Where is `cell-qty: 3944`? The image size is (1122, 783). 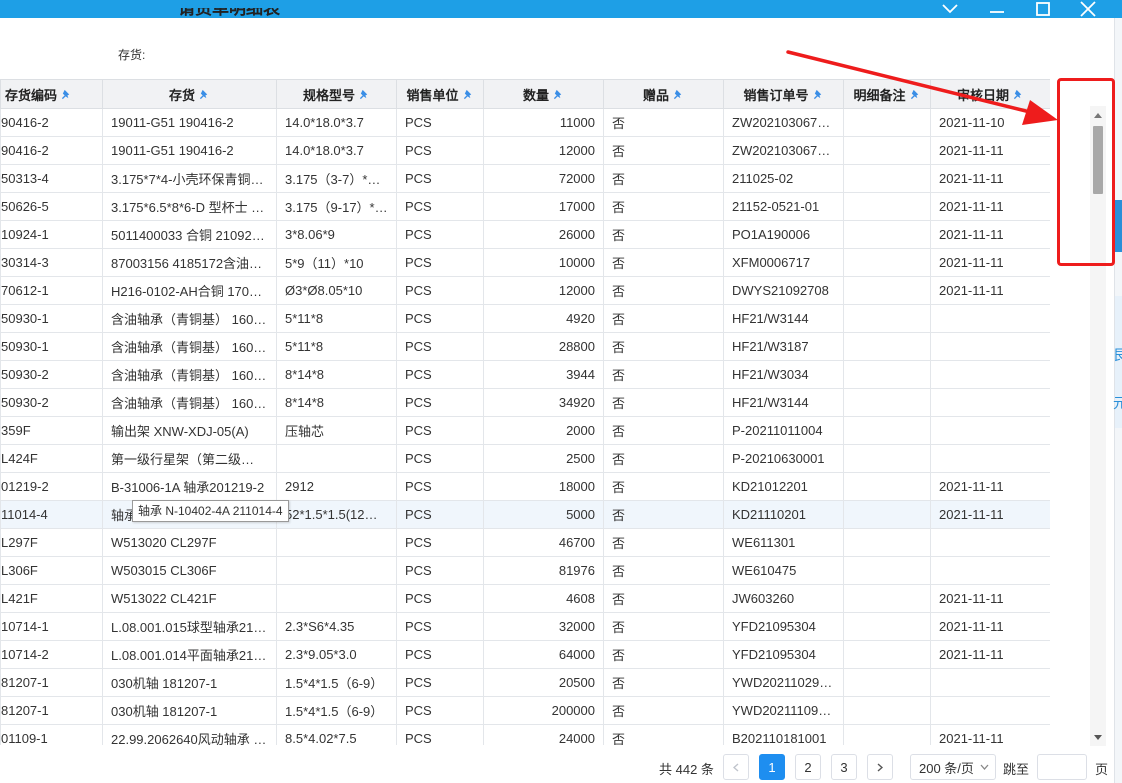
cell-qty: 3944 is located at coordinates (543, 374).